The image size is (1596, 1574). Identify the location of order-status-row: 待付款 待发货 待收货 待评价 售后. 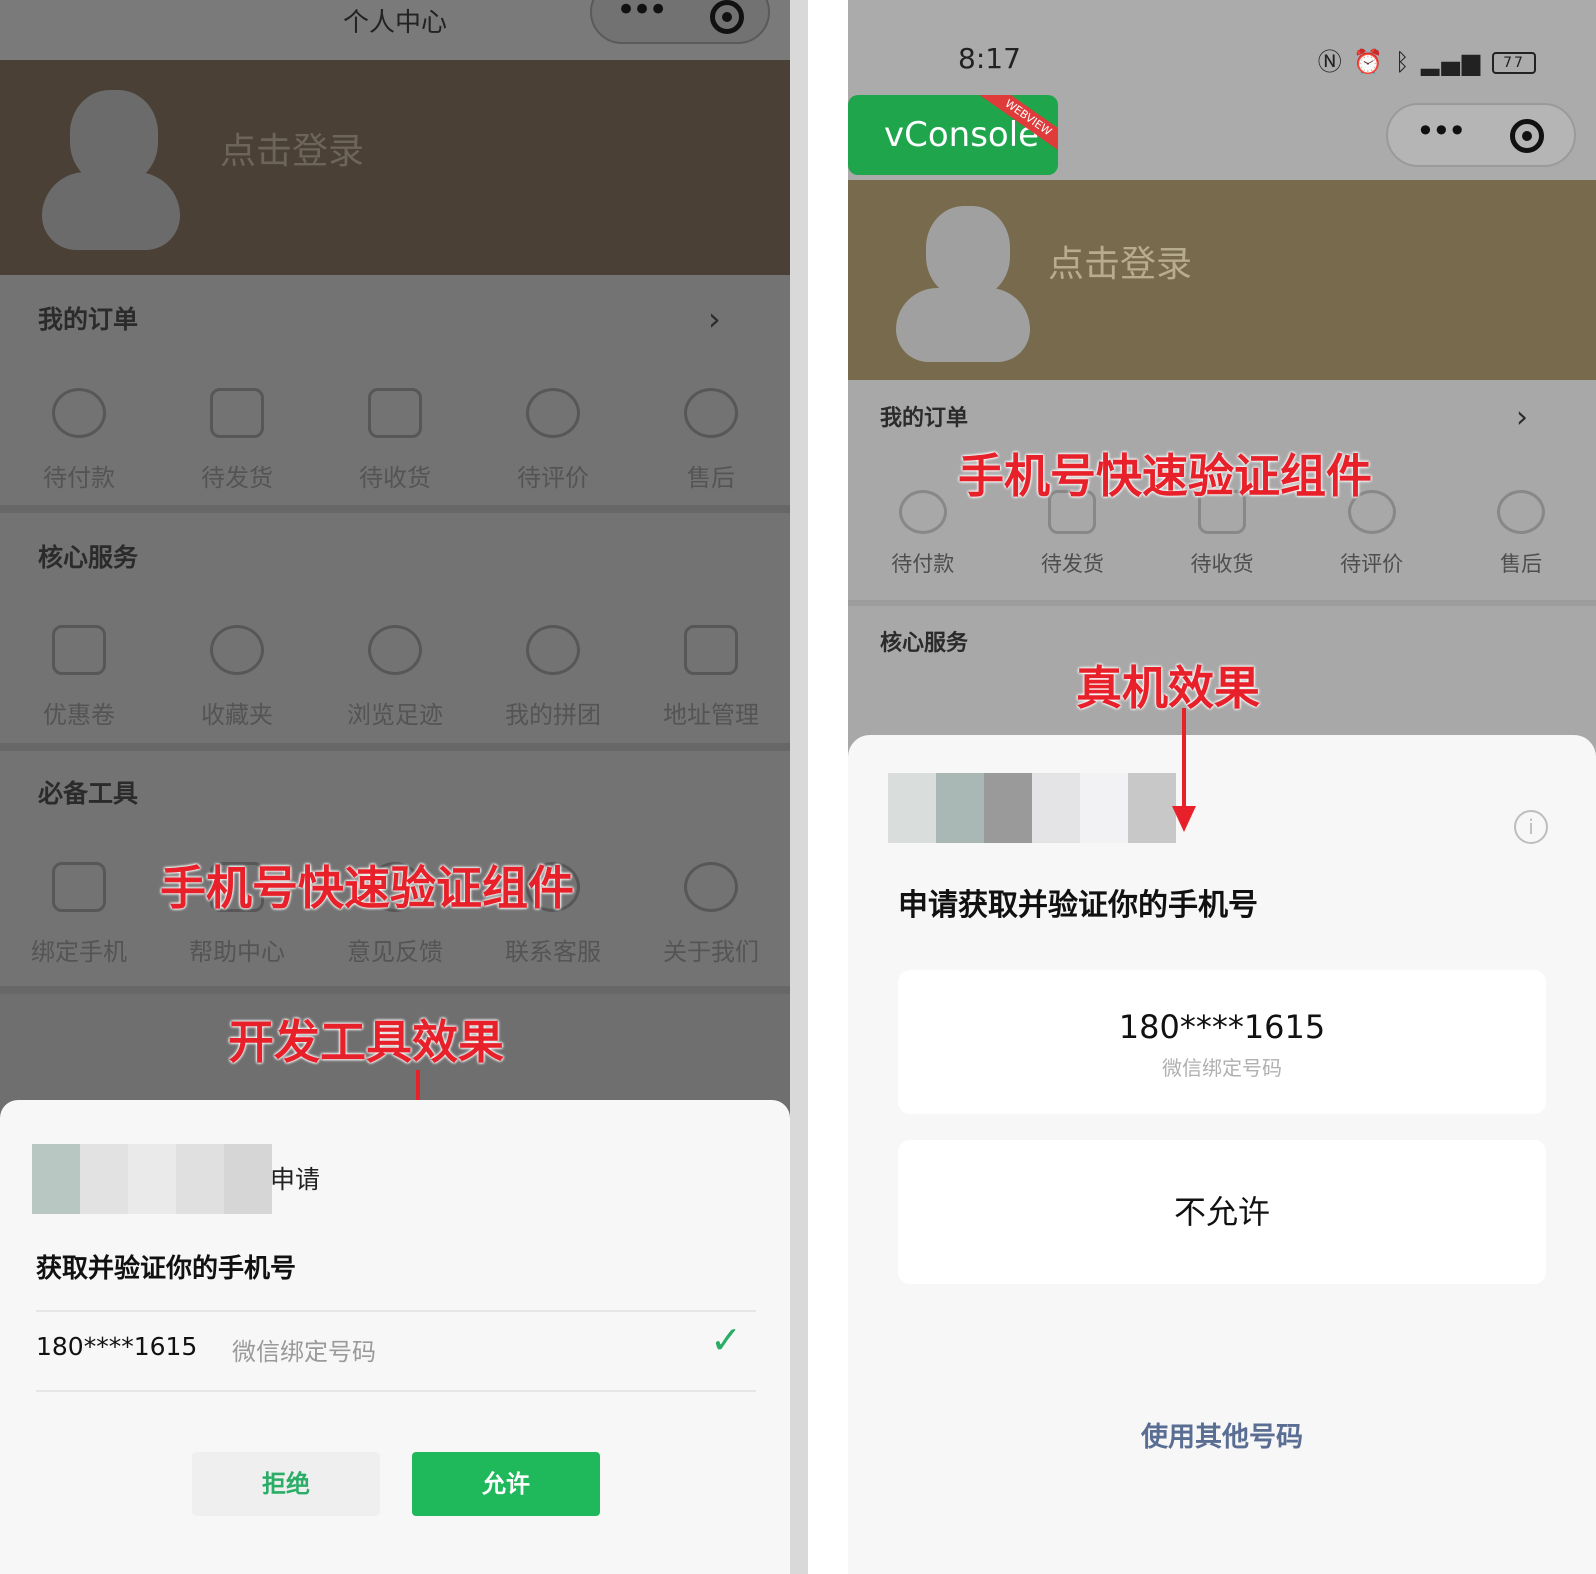
(395, 440).